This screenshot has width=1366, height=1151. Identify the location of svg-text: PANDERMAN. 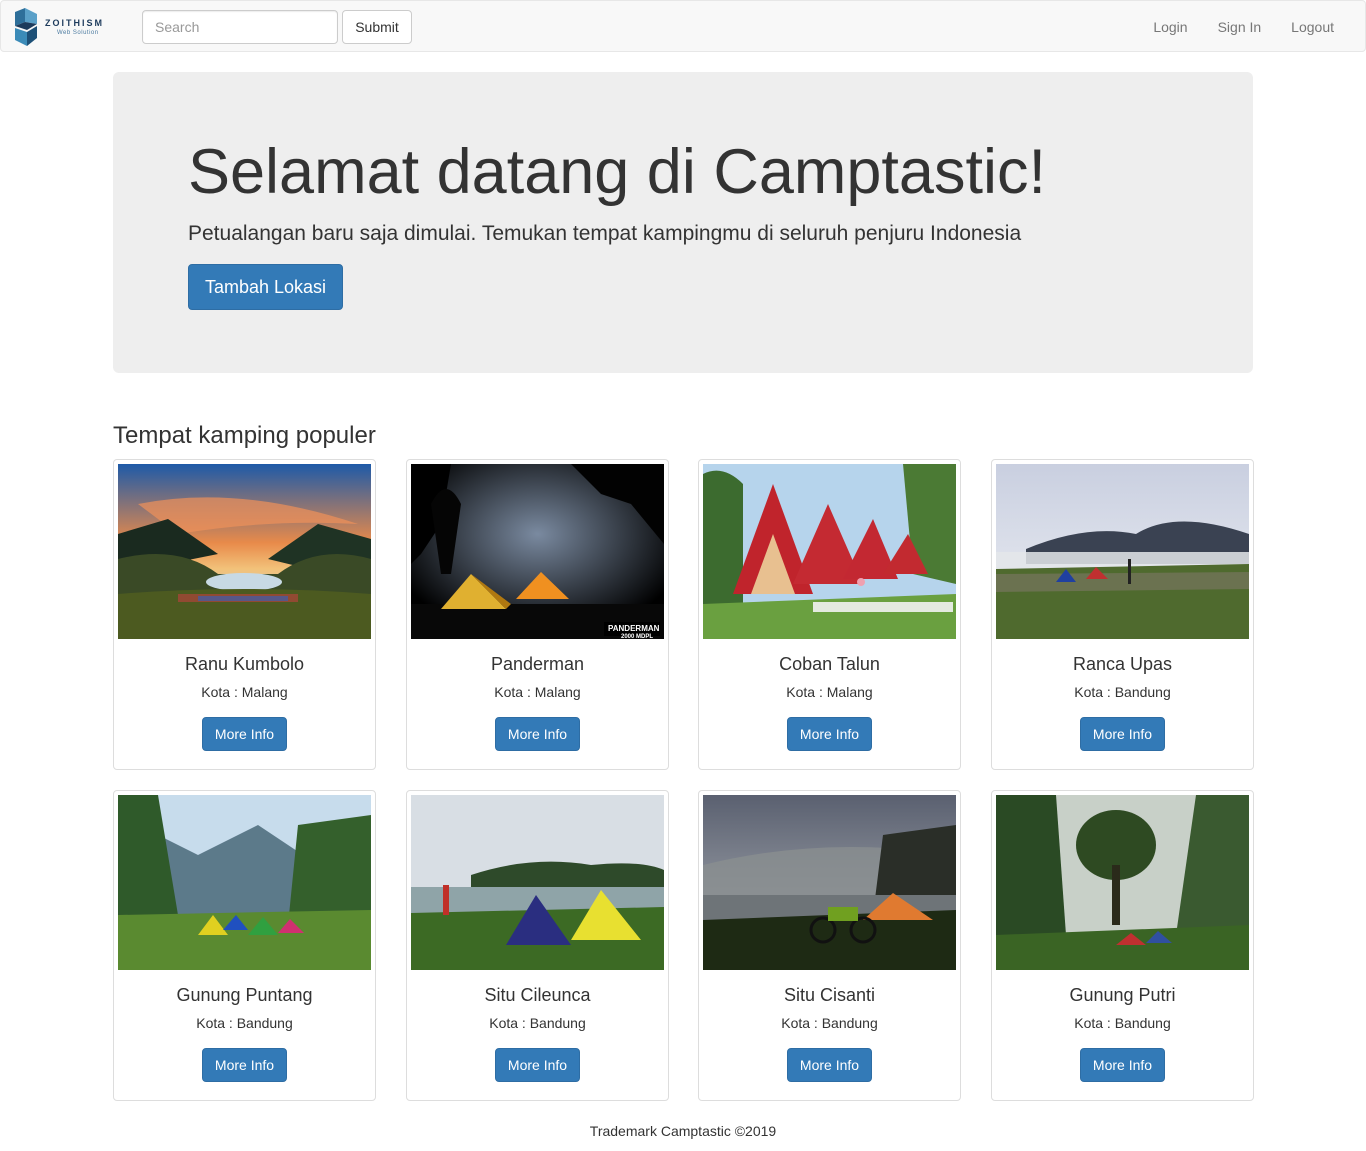
(634, 628).